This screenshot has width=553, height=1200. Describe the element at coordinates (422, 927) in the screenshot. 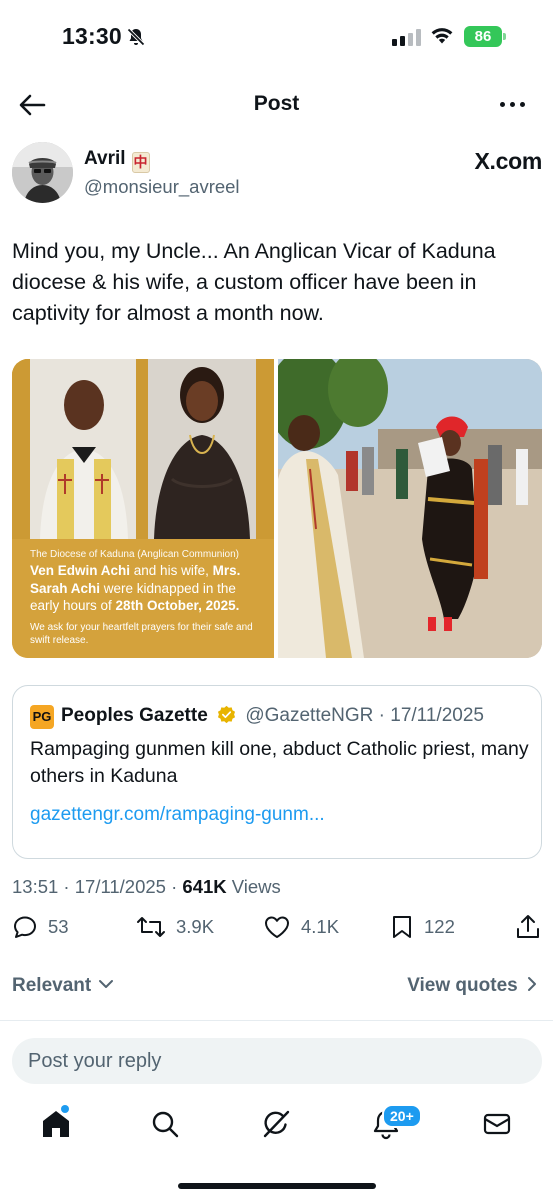

I see `bookmark-button: 122` at that location.